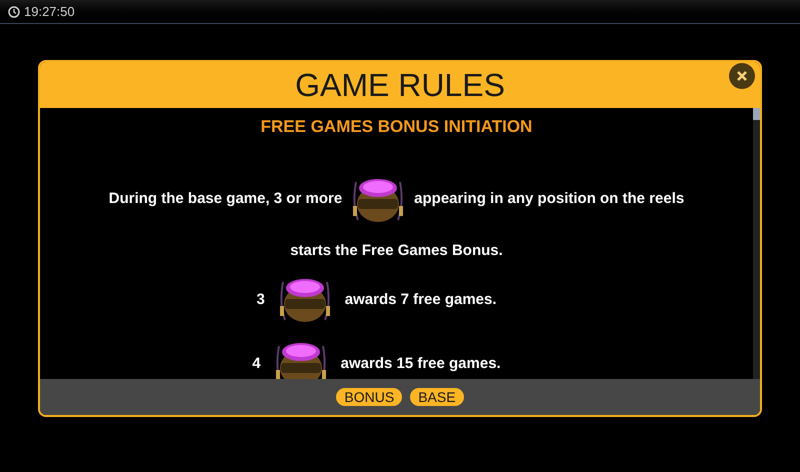 This screenshot has height=472, width=800. I want to click on close-button, so click(742, 76).